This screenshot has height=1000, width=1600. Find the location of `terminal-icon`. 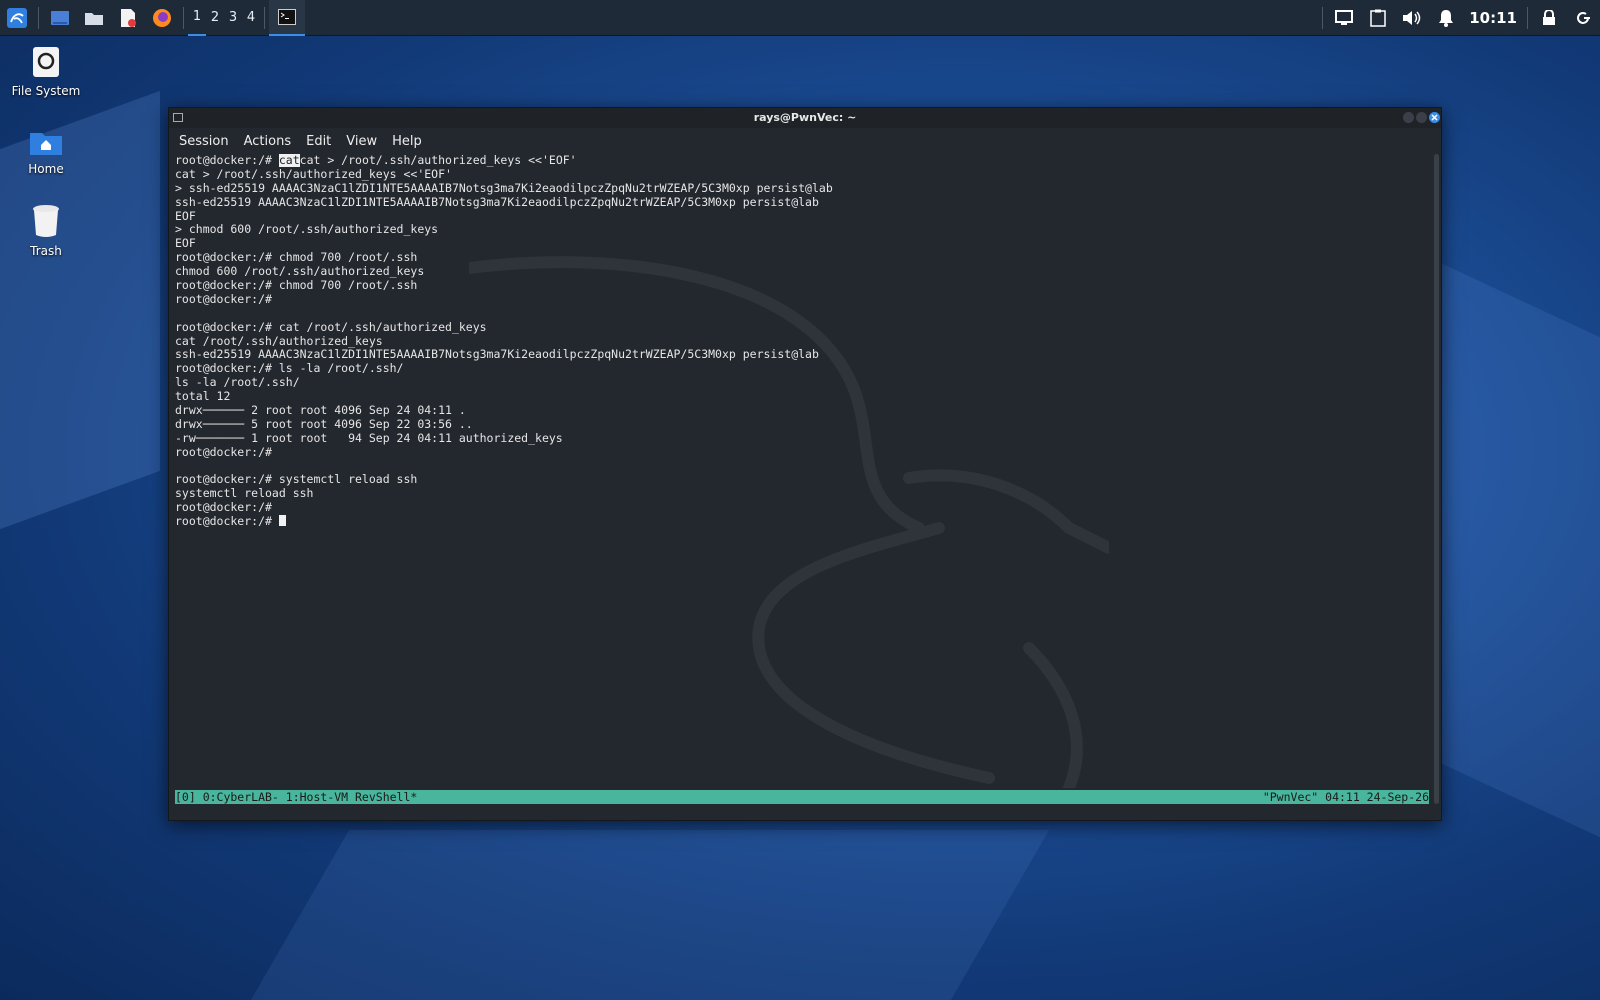

terminal-icon is located at coordinates (287, 16).